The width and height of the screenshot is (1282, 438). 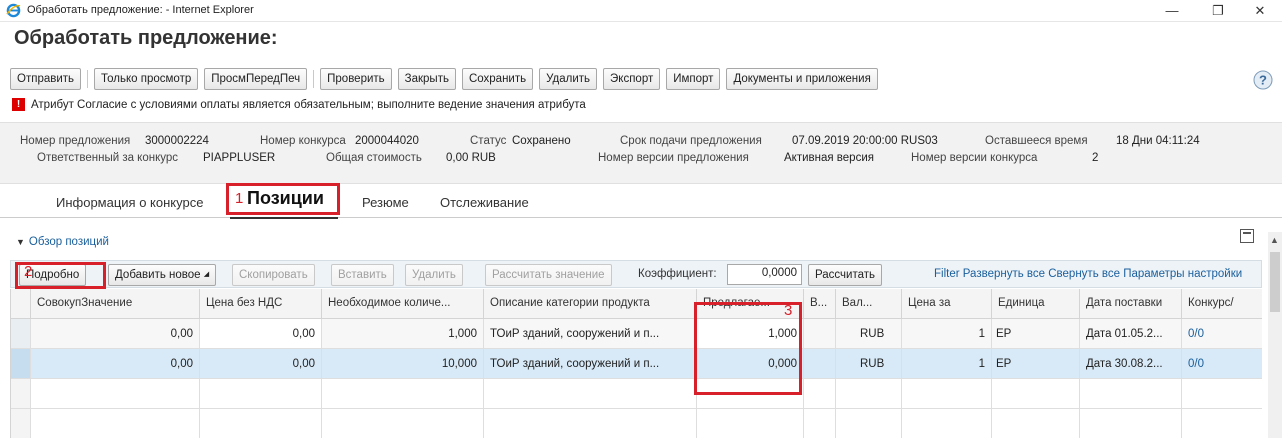 What do you see at coordinates (385, 202) in the screenshot?
I see `tab-summary: Резюме` at bounding box center [385, 202].